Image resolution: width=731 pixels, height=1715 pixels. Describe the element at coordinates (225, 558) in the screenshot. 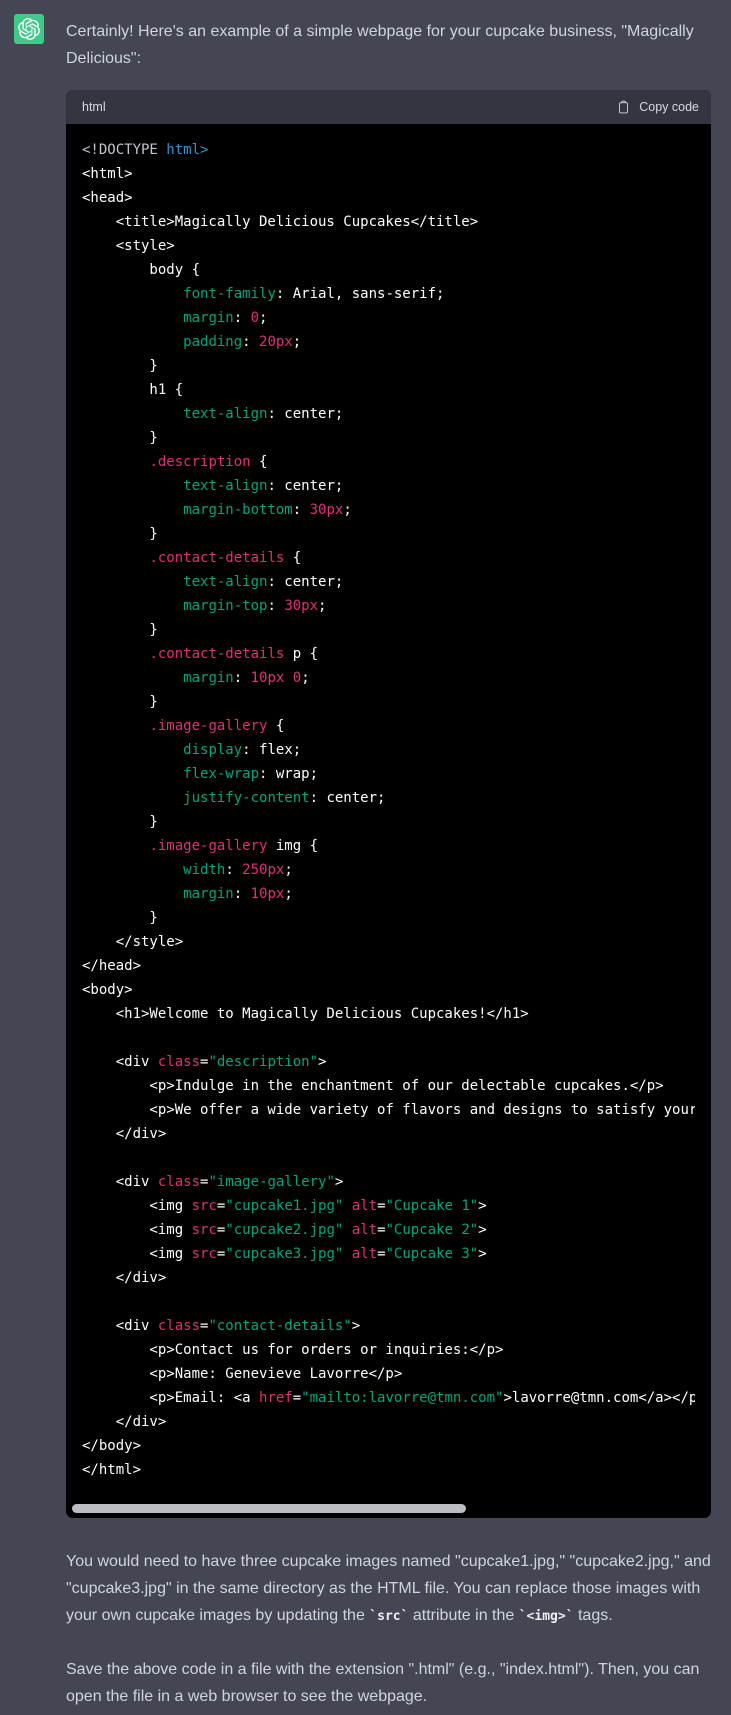

I see `code-line: .contact-details {` at that location.